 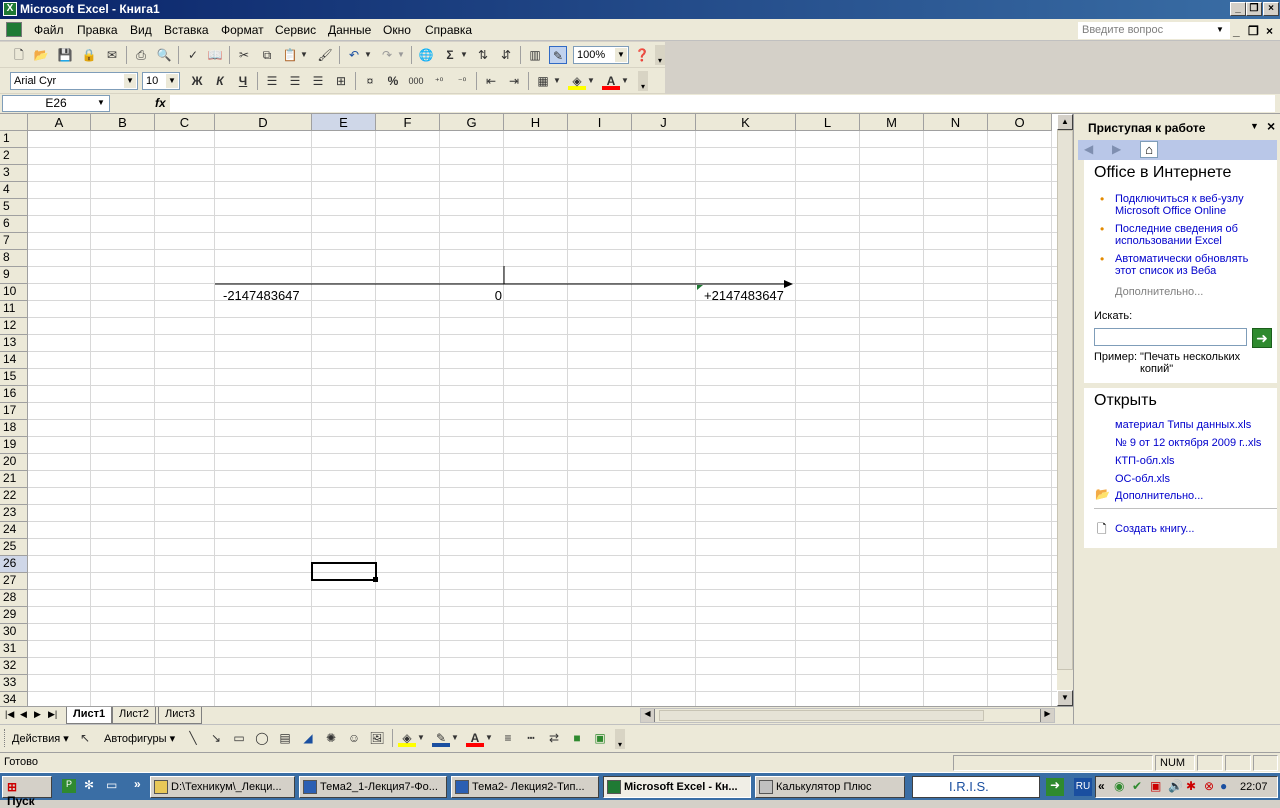 What do you see at coordinates (1170, 337) in the screenshot?
I see `search-input` at bounding box center [1170, 337].